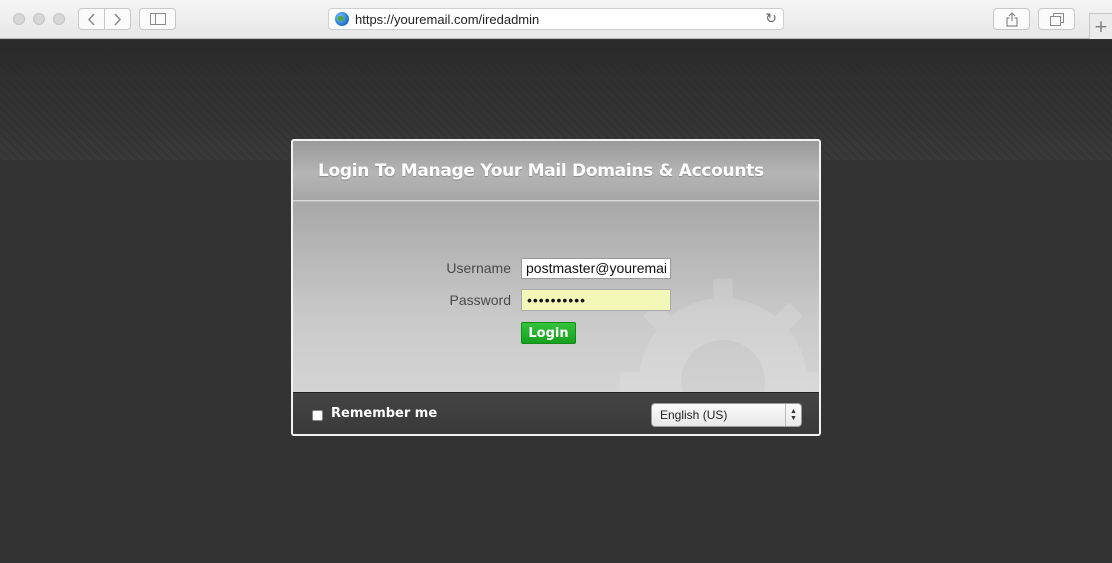  I want to click on sidebar-icon, so click(157, 19).